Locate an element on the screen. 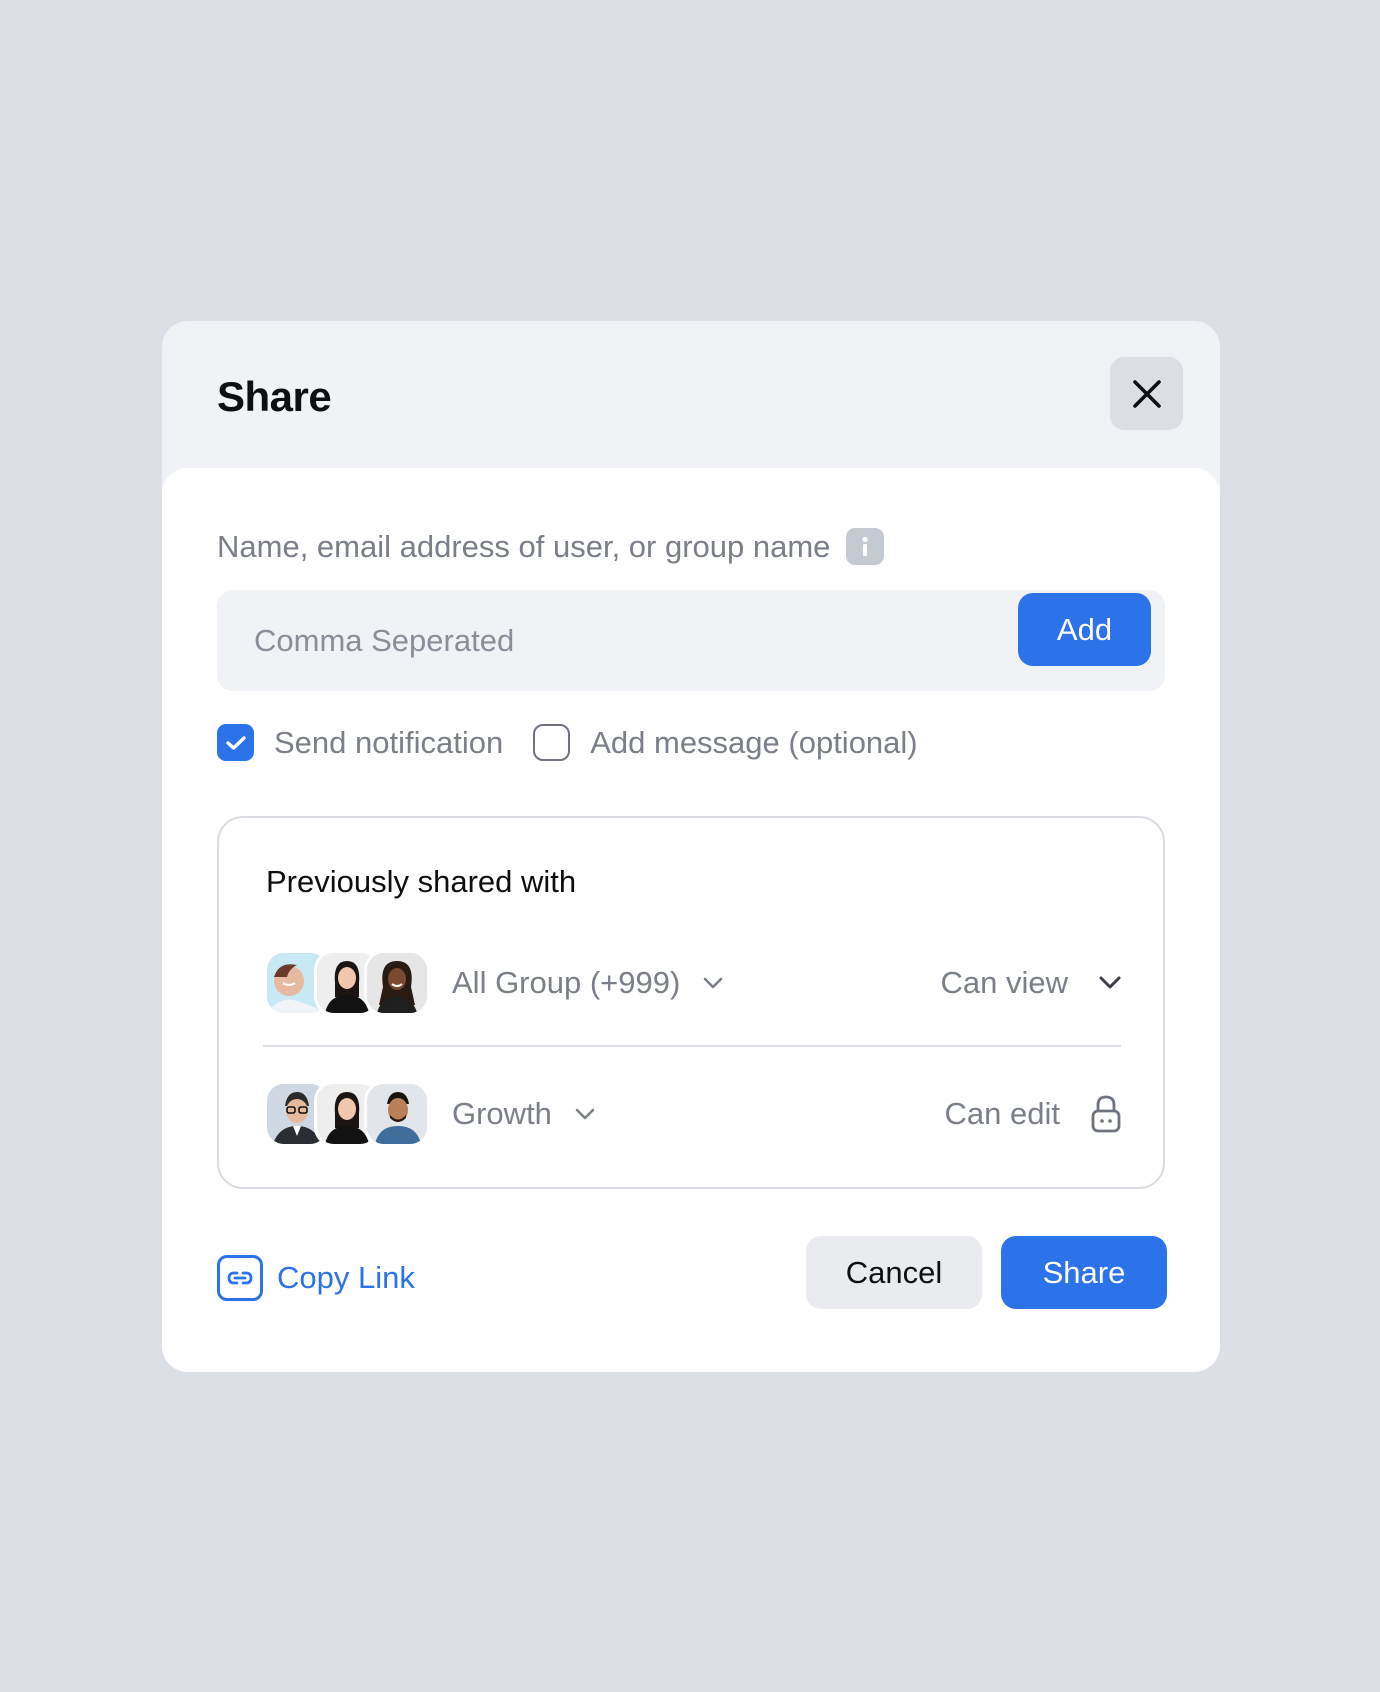 The image size is (1380, 1692). send-notification-checkbox is located at coordinates (235, 742).